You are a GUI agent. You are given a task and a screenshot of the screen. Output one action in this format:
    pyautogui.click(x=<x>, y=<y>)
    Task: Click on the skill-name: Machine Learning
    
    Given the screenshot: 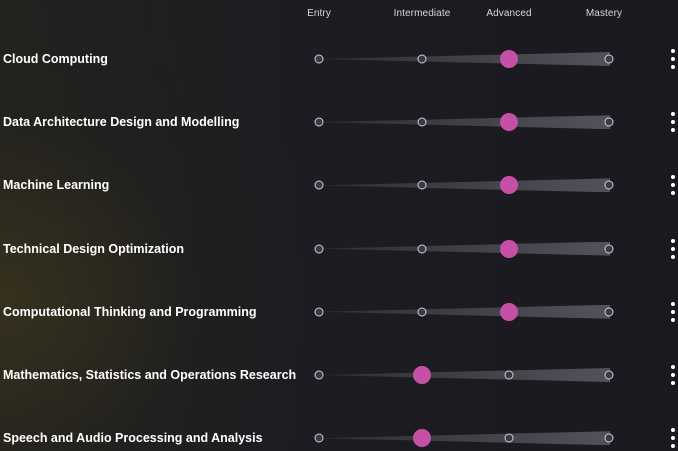 What is the action you would take?
    pyautogui.click(x=56, y=185)
    